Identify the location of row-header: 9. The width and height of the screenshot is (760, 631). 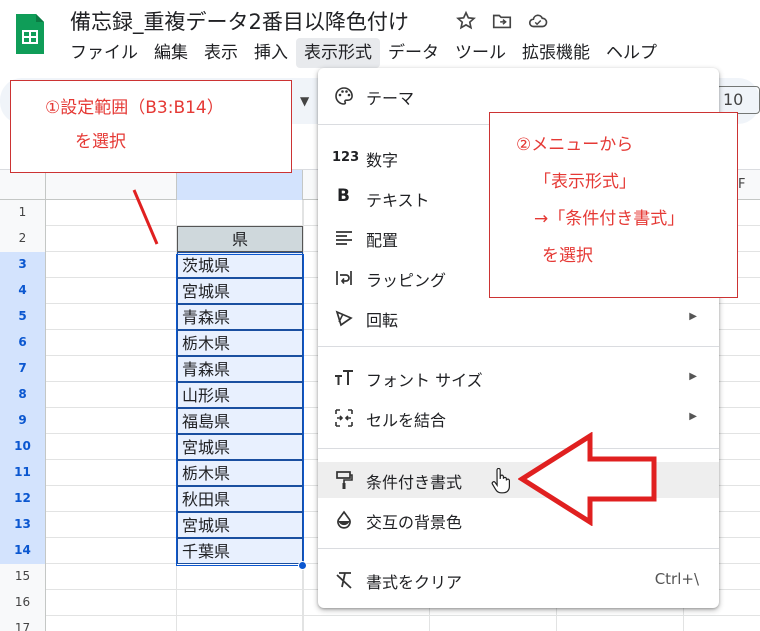
(23, 421).